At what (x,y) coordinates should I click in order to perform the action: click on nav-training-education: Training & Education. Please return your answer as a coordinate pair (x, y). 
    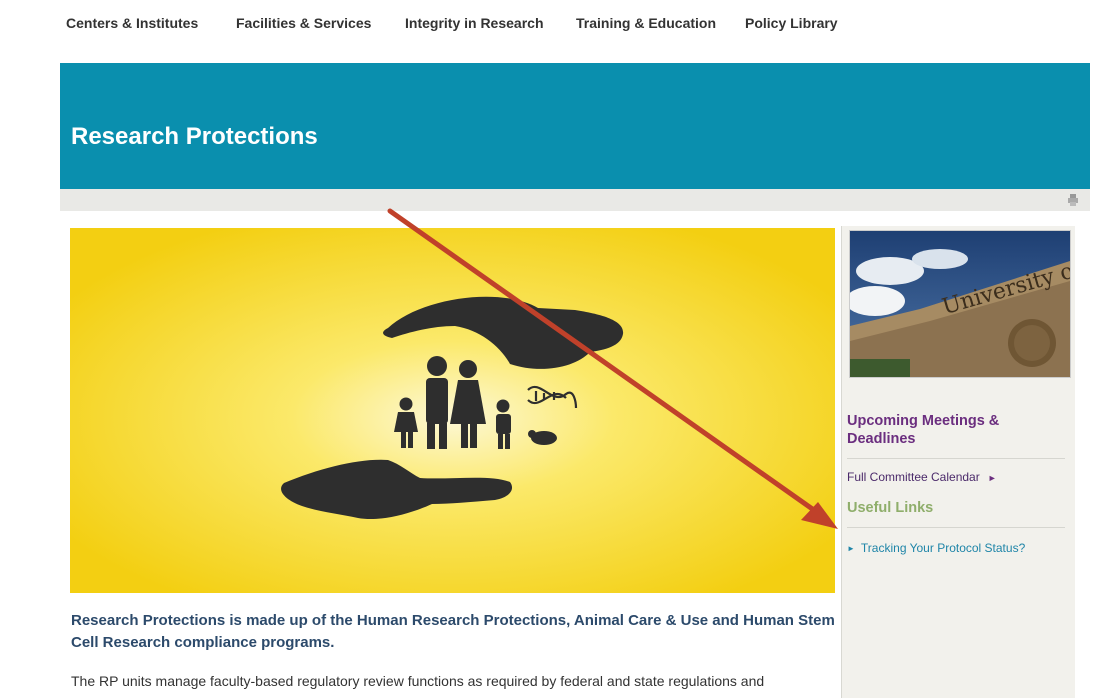
    Looking at the image, I should click on (646, 23).